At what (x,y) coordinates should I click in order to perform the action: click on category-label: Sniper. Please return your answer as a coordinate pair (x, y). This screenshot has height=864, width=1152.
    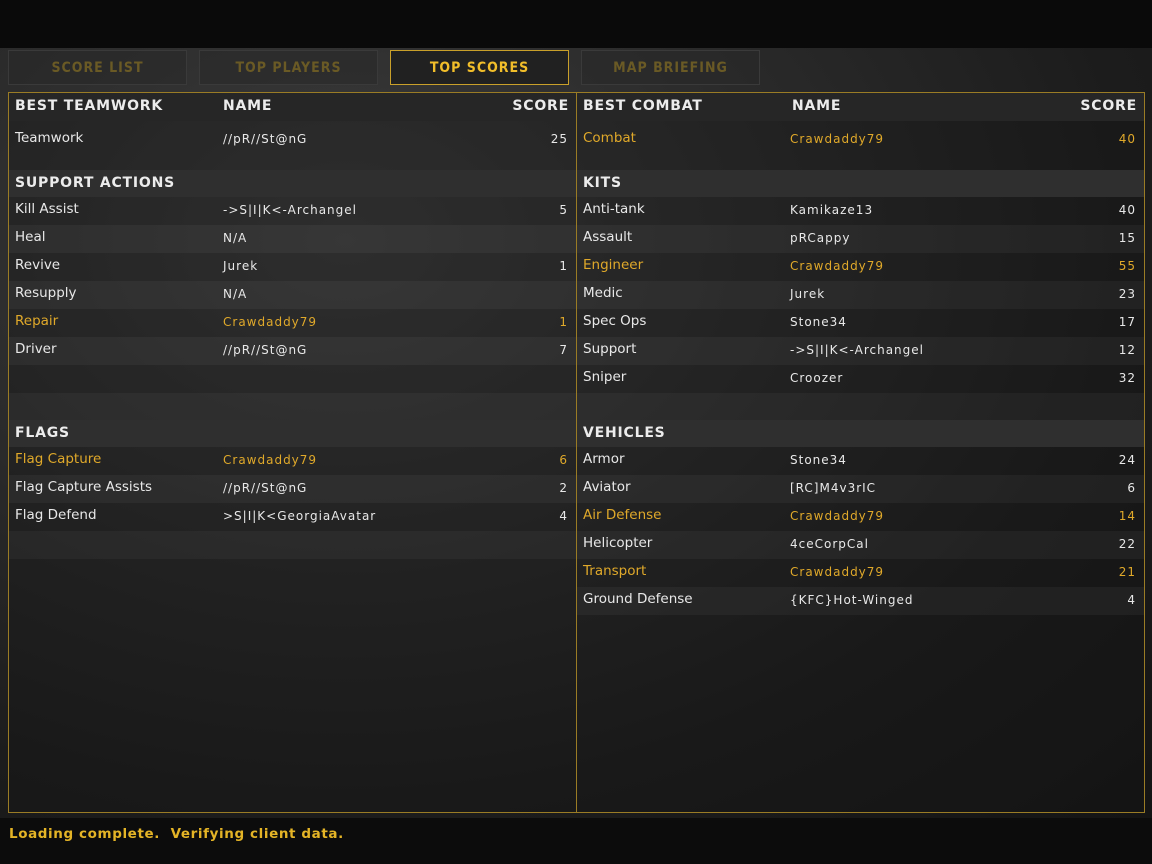
    Looking at the image, I should click on (605, 377).